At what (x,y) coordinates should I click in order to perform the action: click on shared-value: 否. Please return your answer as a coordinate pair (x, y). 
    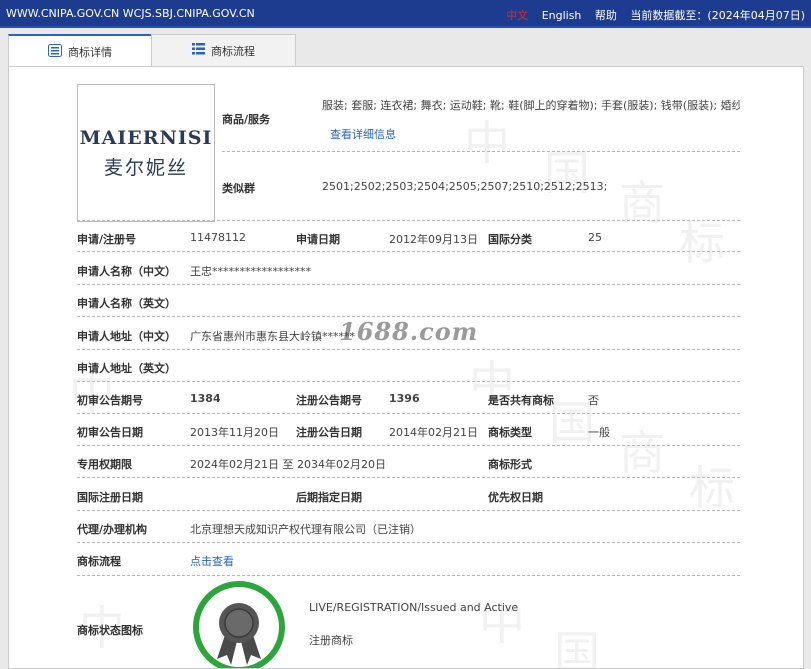
    Looking at the image, I should click on (593, 400).